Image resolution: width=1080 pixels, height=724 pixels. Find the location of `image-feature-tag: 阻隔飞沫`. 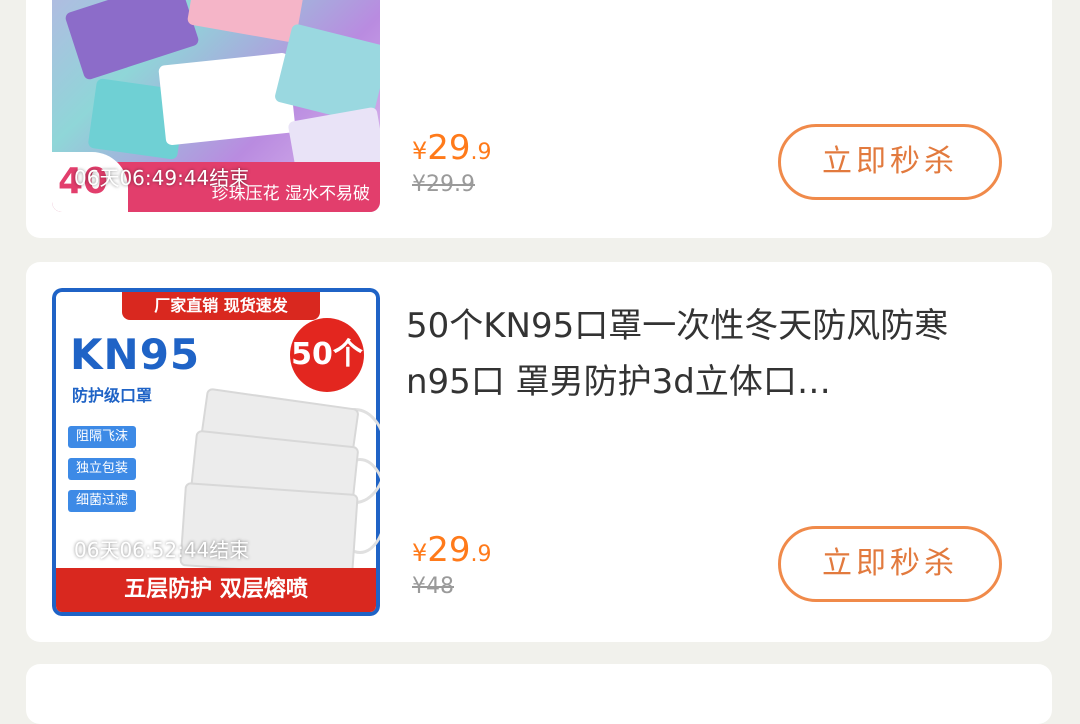

image-feature-tag: 阻隔飞沫 is located at coordinates (102, 437).